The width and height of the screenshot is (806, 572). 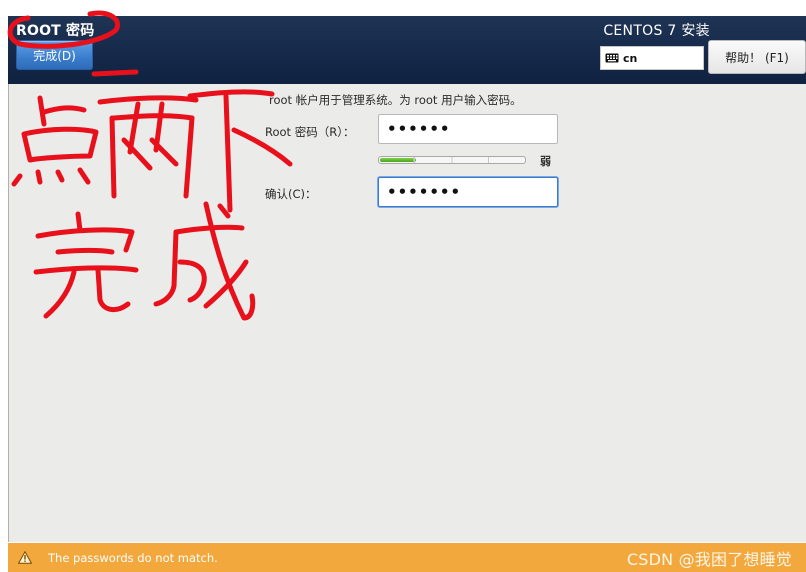 I want to click on instruction-text: root 帐户用于管理系统。为 root 用户输入密码。, so click(x=395, y=100).